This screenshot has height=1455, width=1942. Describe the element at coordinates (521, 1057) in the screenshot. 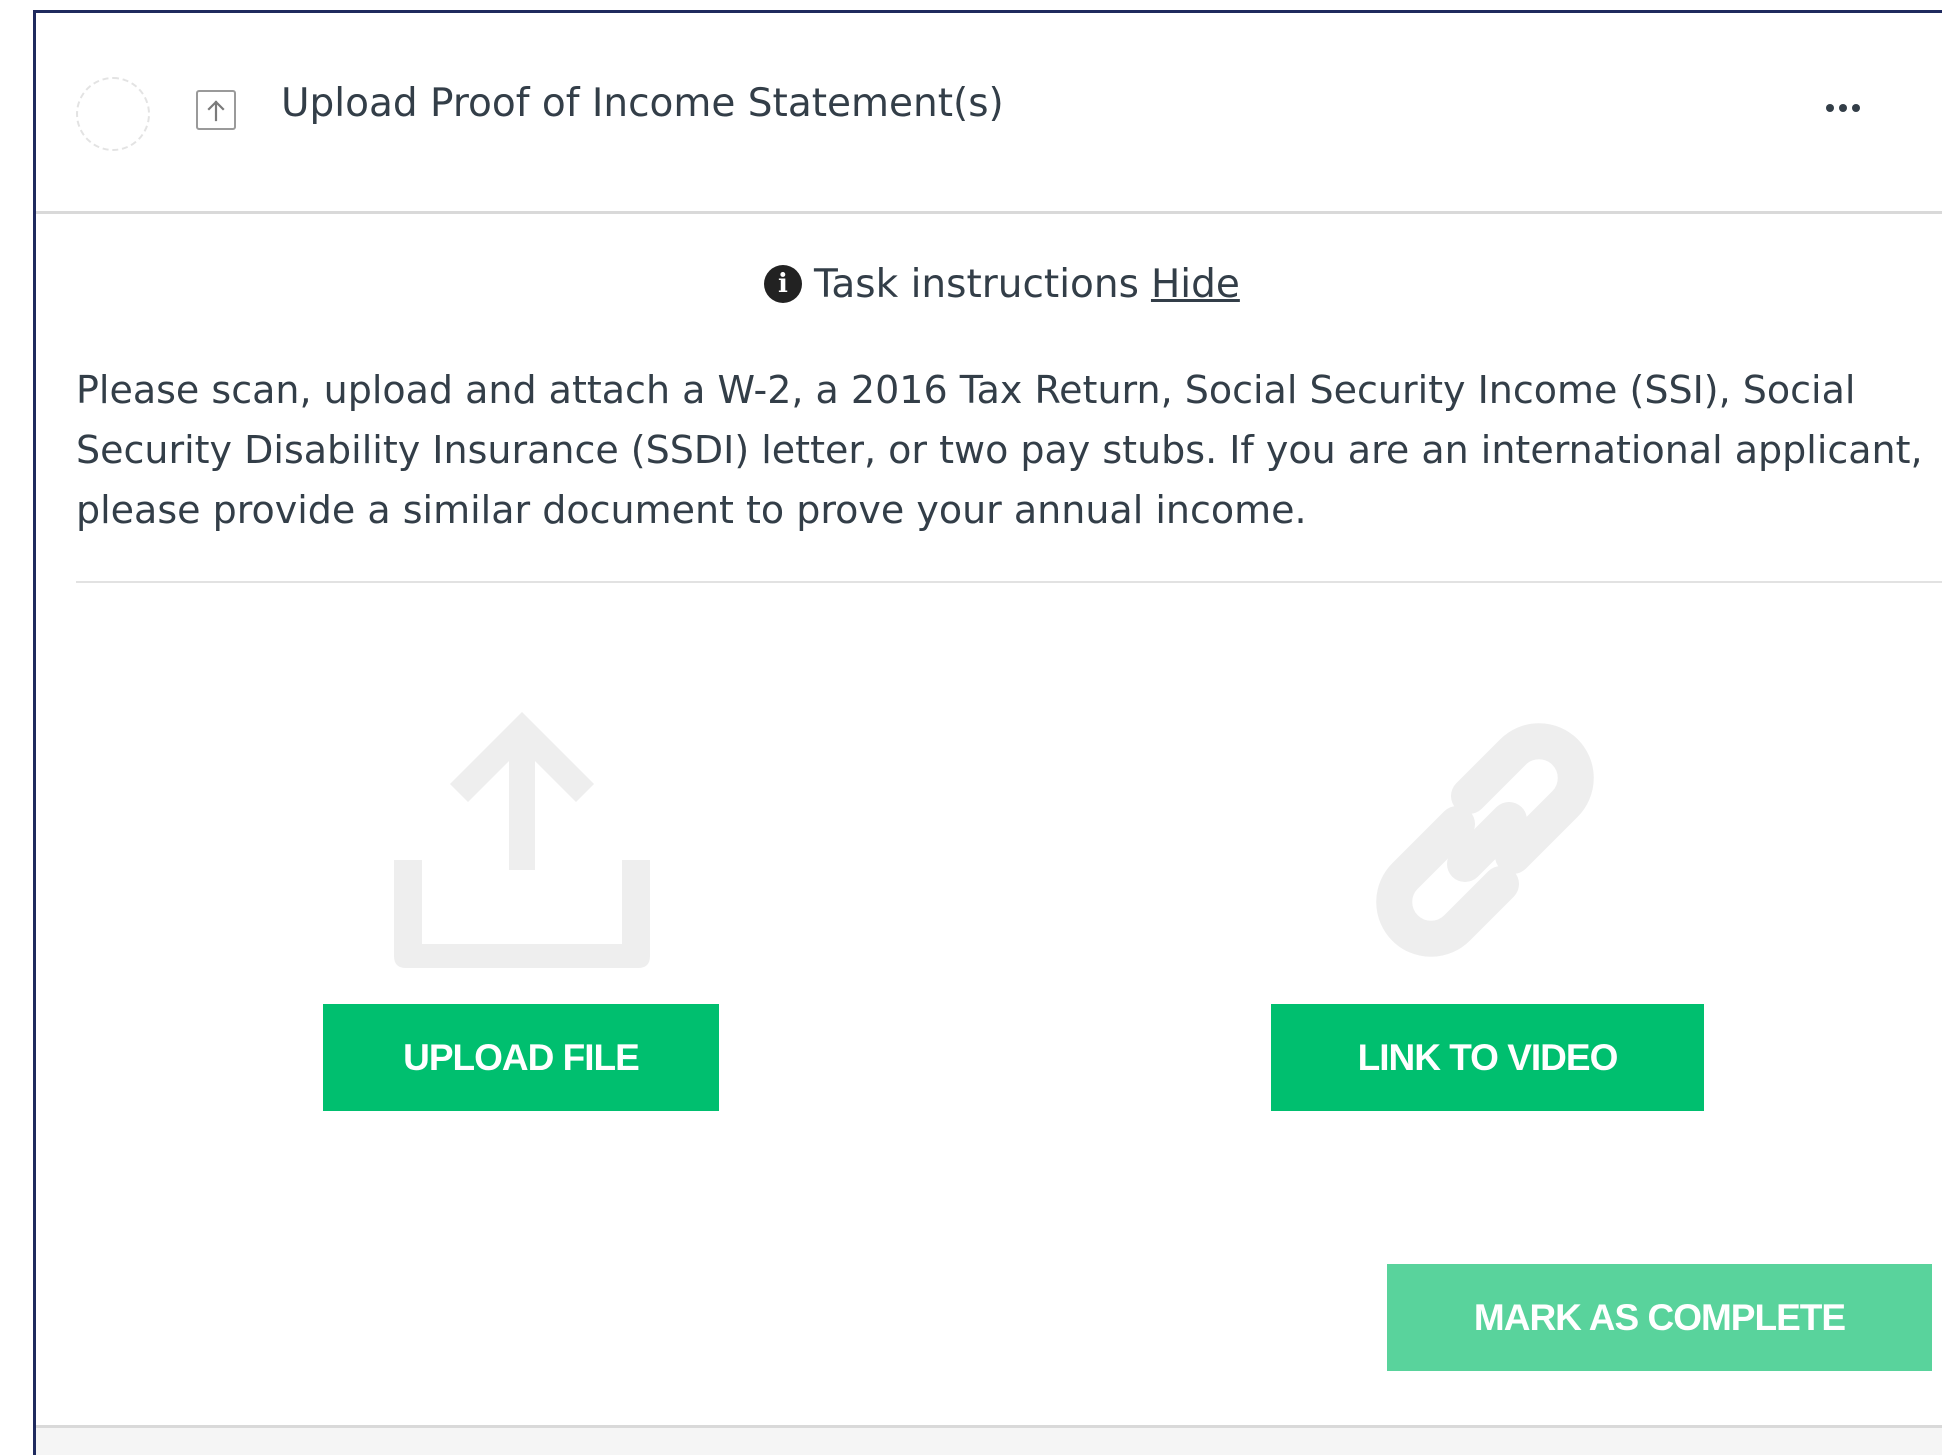

I see `upload-file-button: UPLOAD FILE` at that location.